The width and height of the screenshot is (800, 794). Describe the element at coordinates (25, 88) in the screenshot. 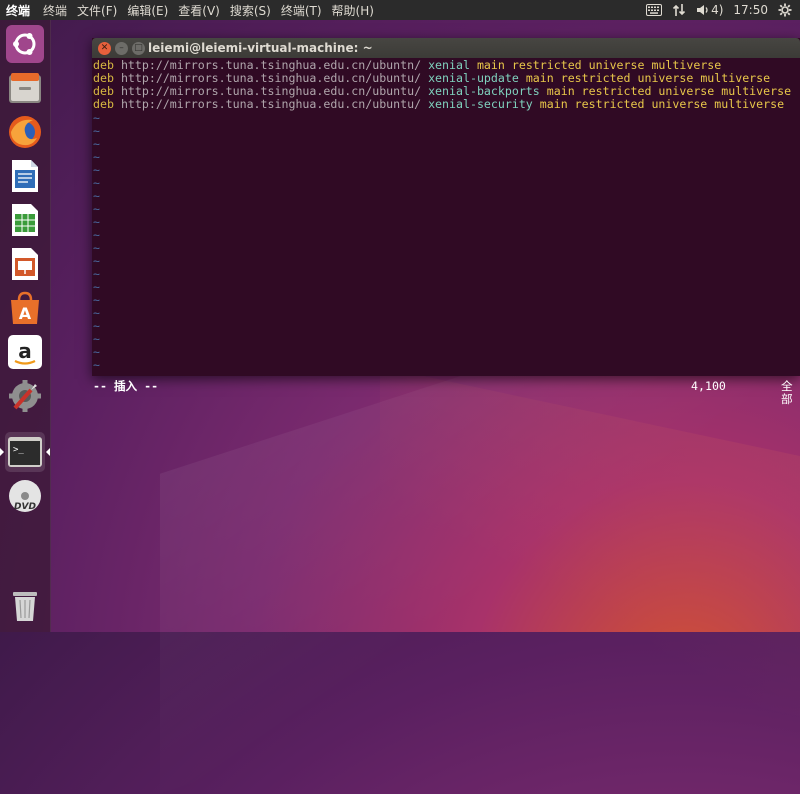

I see `files-icon` at that location.